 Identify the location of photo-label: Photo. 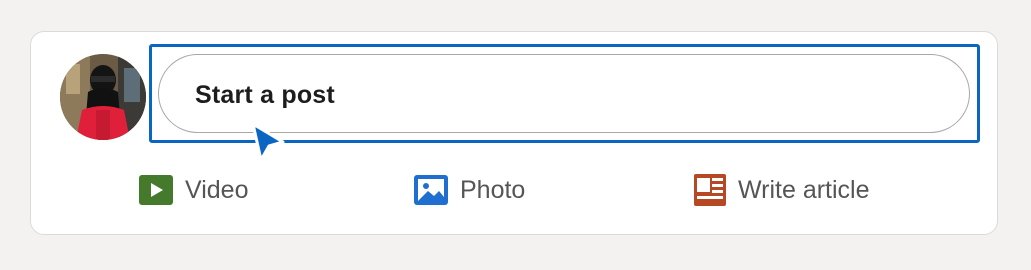
(493, 189).